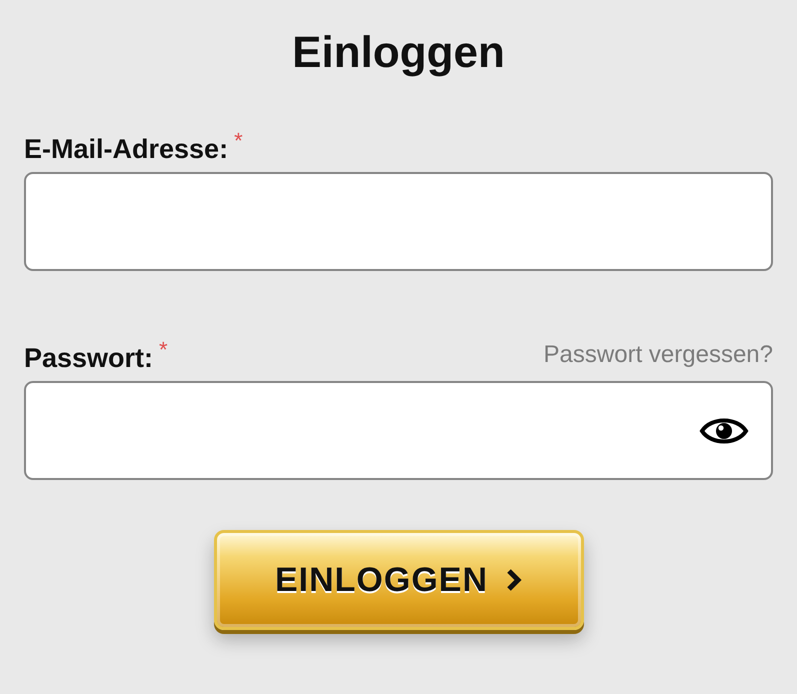  I want to click on field-label: E-Mail-Adresse:, so click(126, 149).